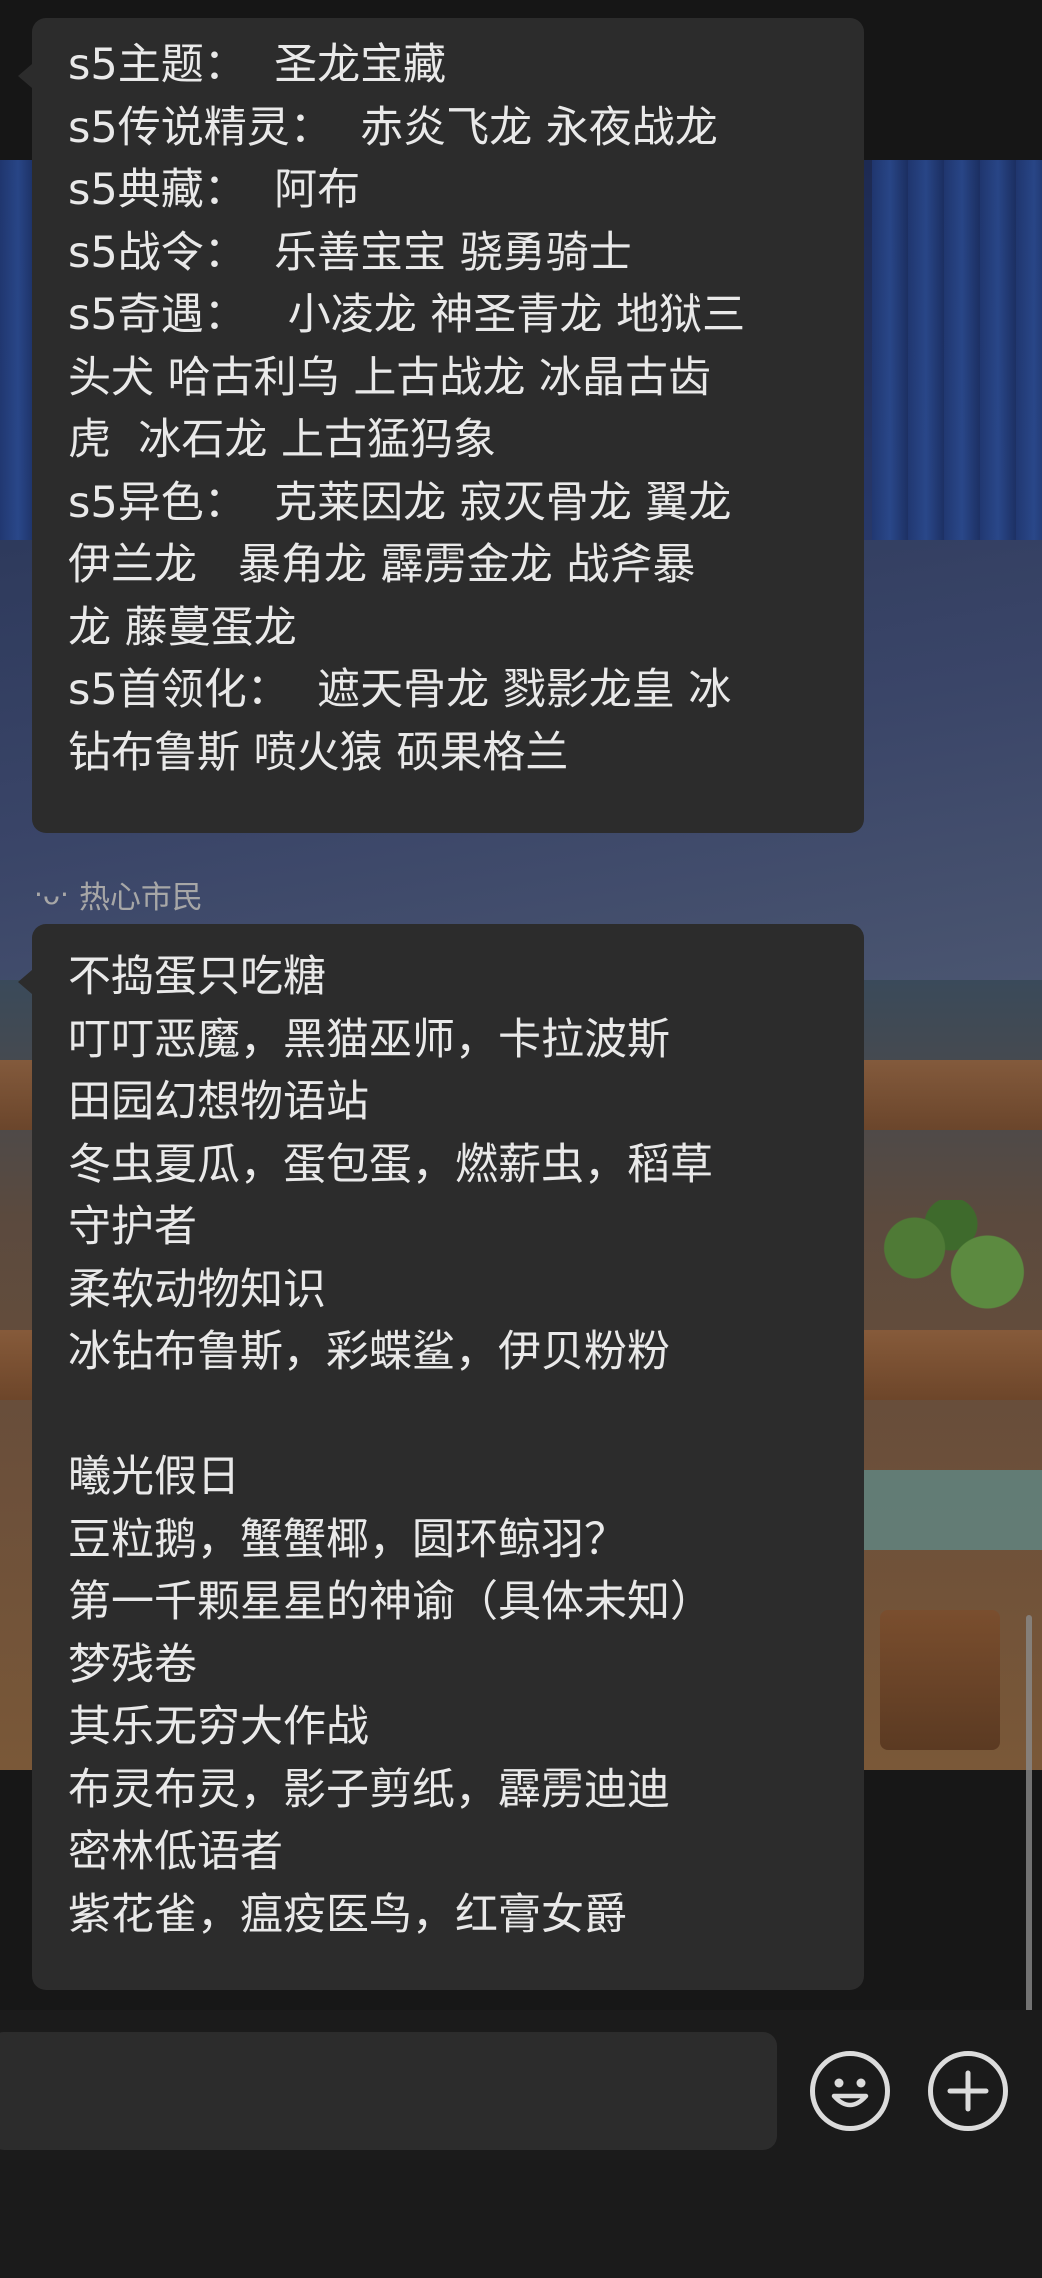  What do you see at coordinates (154, 1477) in the screenshot?
I see `message-line: 曦光假日` at bounding box center [154, 1477].